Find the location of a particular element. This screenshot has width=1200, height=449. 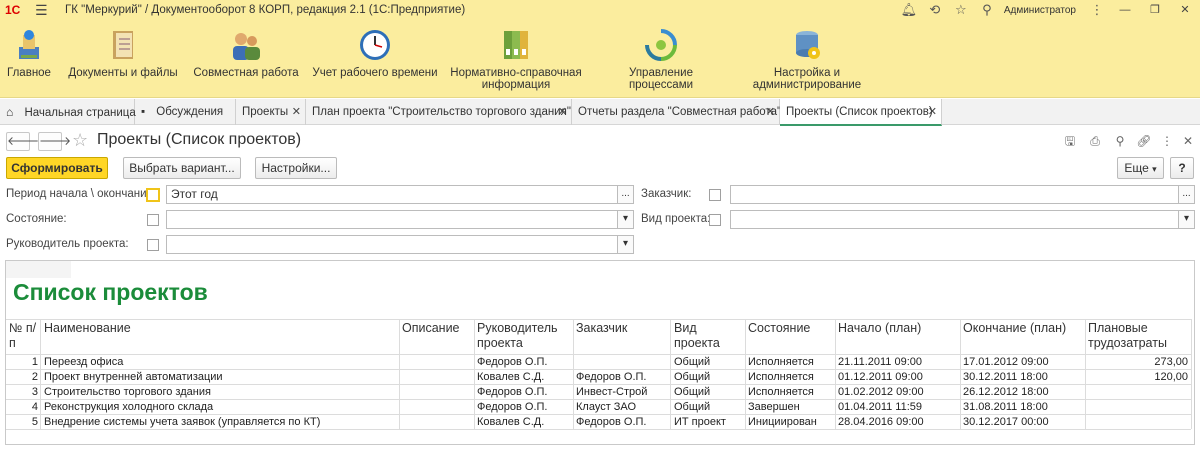

column-header-customer: Заказчик is located at coordinates (622, 328).